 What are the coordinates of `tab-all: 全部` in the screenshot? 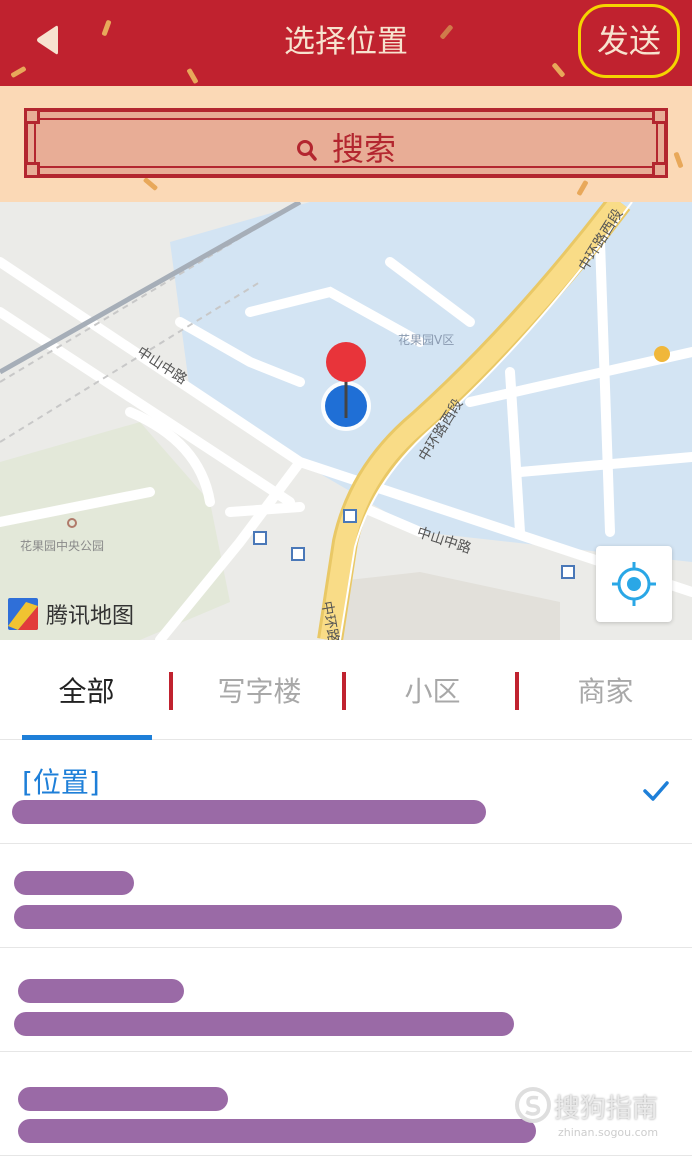 It's located at (86, 690).